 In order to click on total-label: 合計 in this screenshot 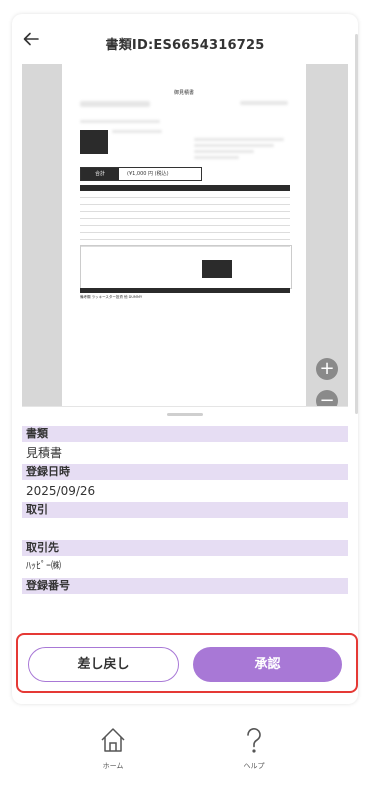, I will do `click(100, 174)`.